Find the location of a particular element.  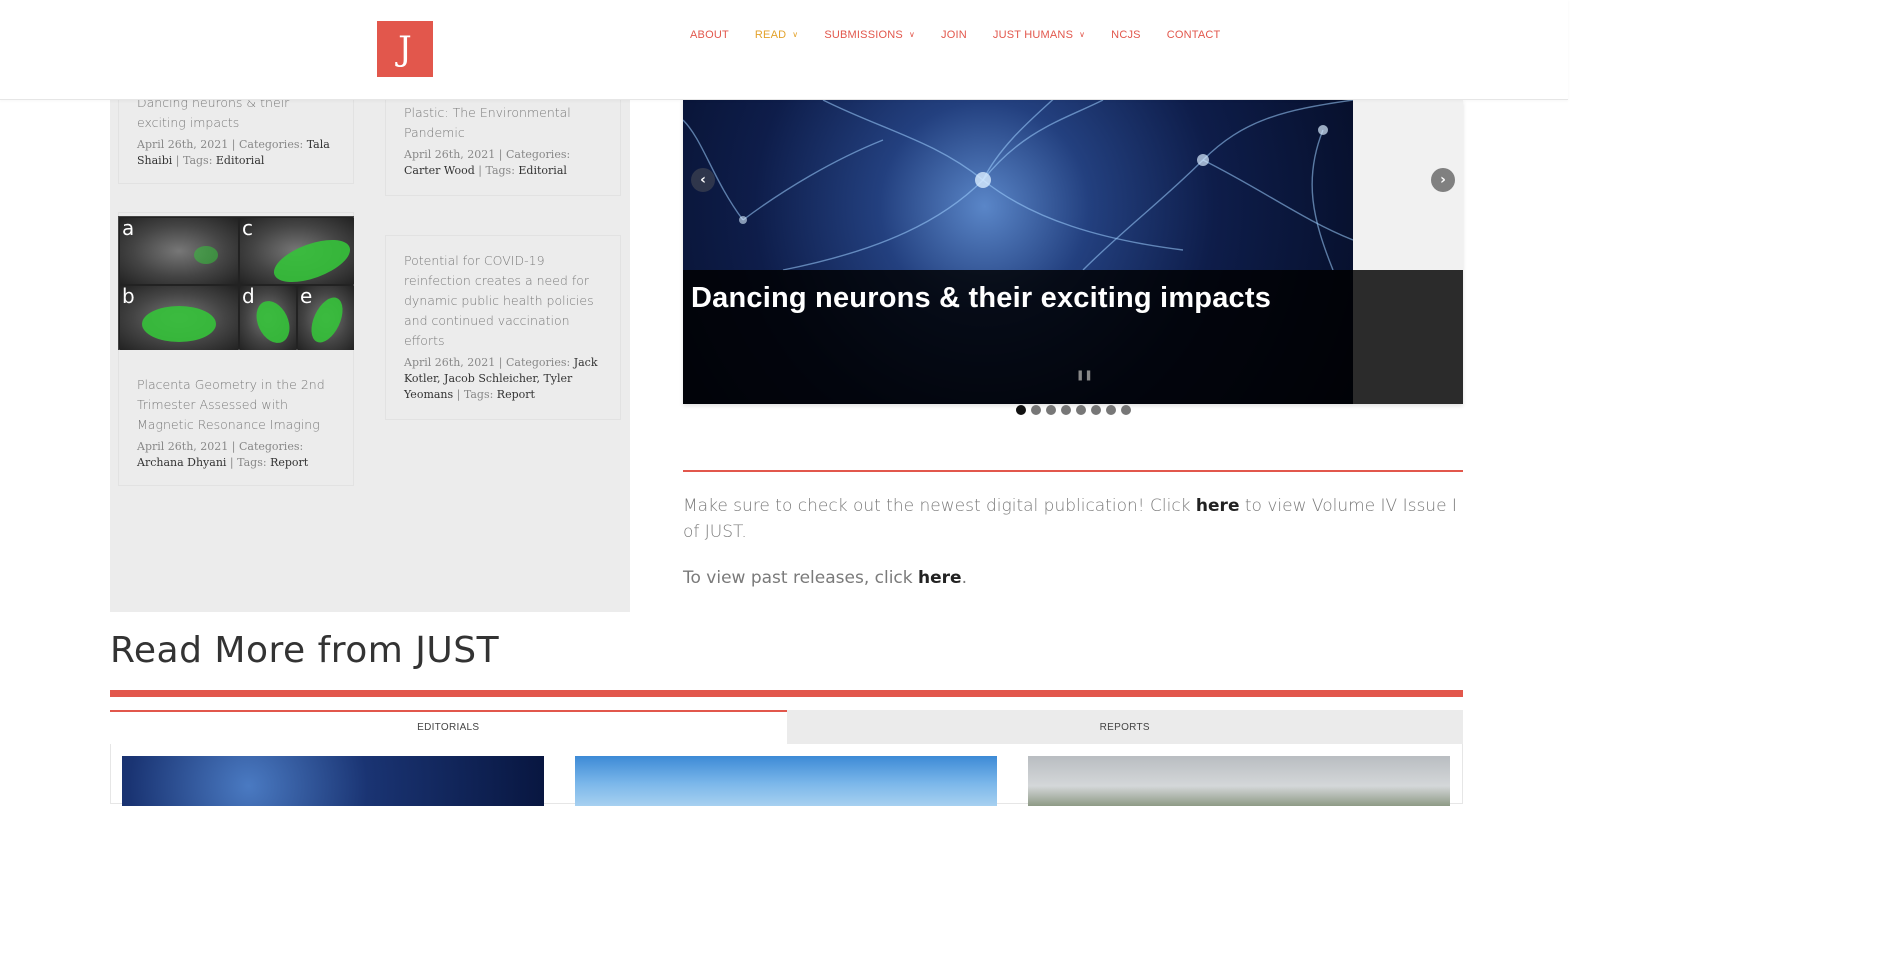

mri-label: d is located at coordinates (248, 297).